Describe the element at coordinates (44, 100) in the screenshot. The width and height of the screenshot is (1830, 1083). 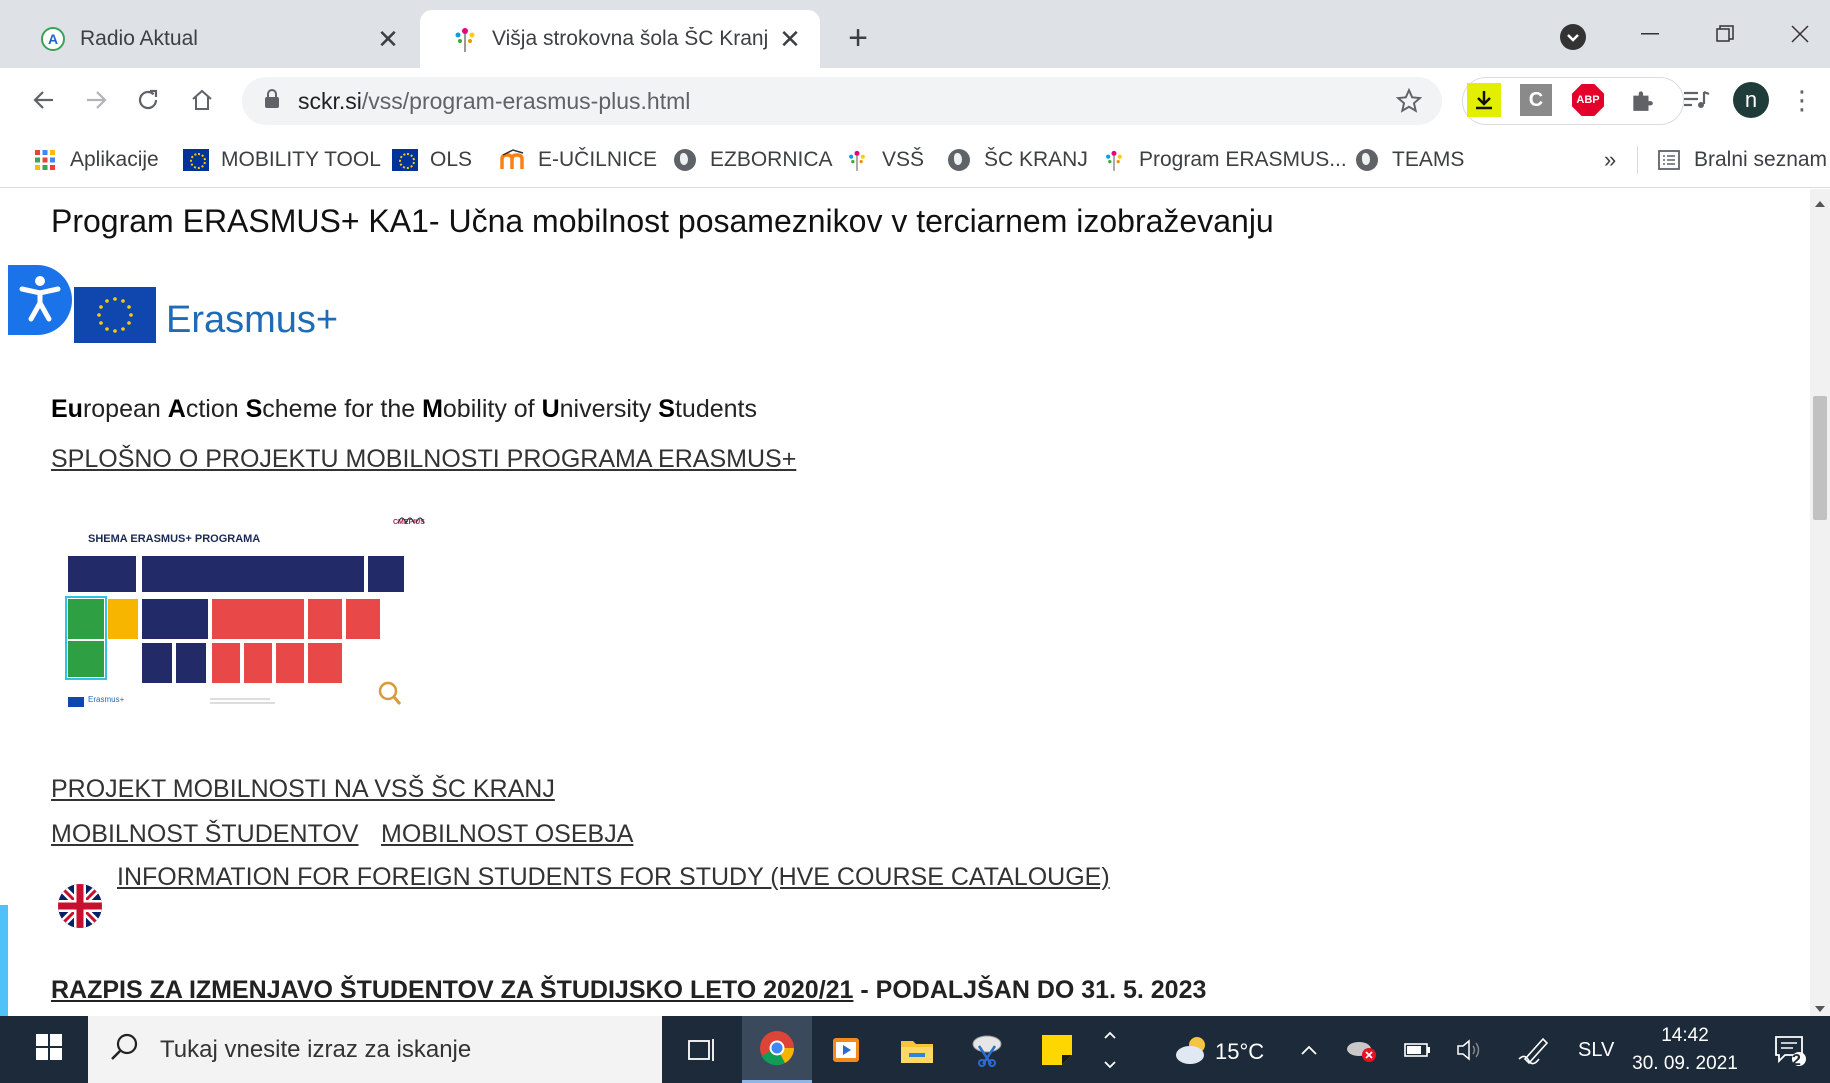
I see `back-button` at that location.